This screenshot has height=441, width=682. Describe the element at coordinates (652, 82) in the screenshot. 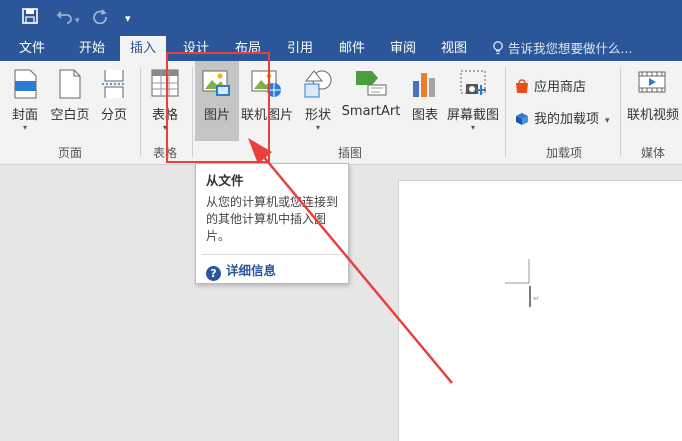

I see `online-video-icon` at that location.